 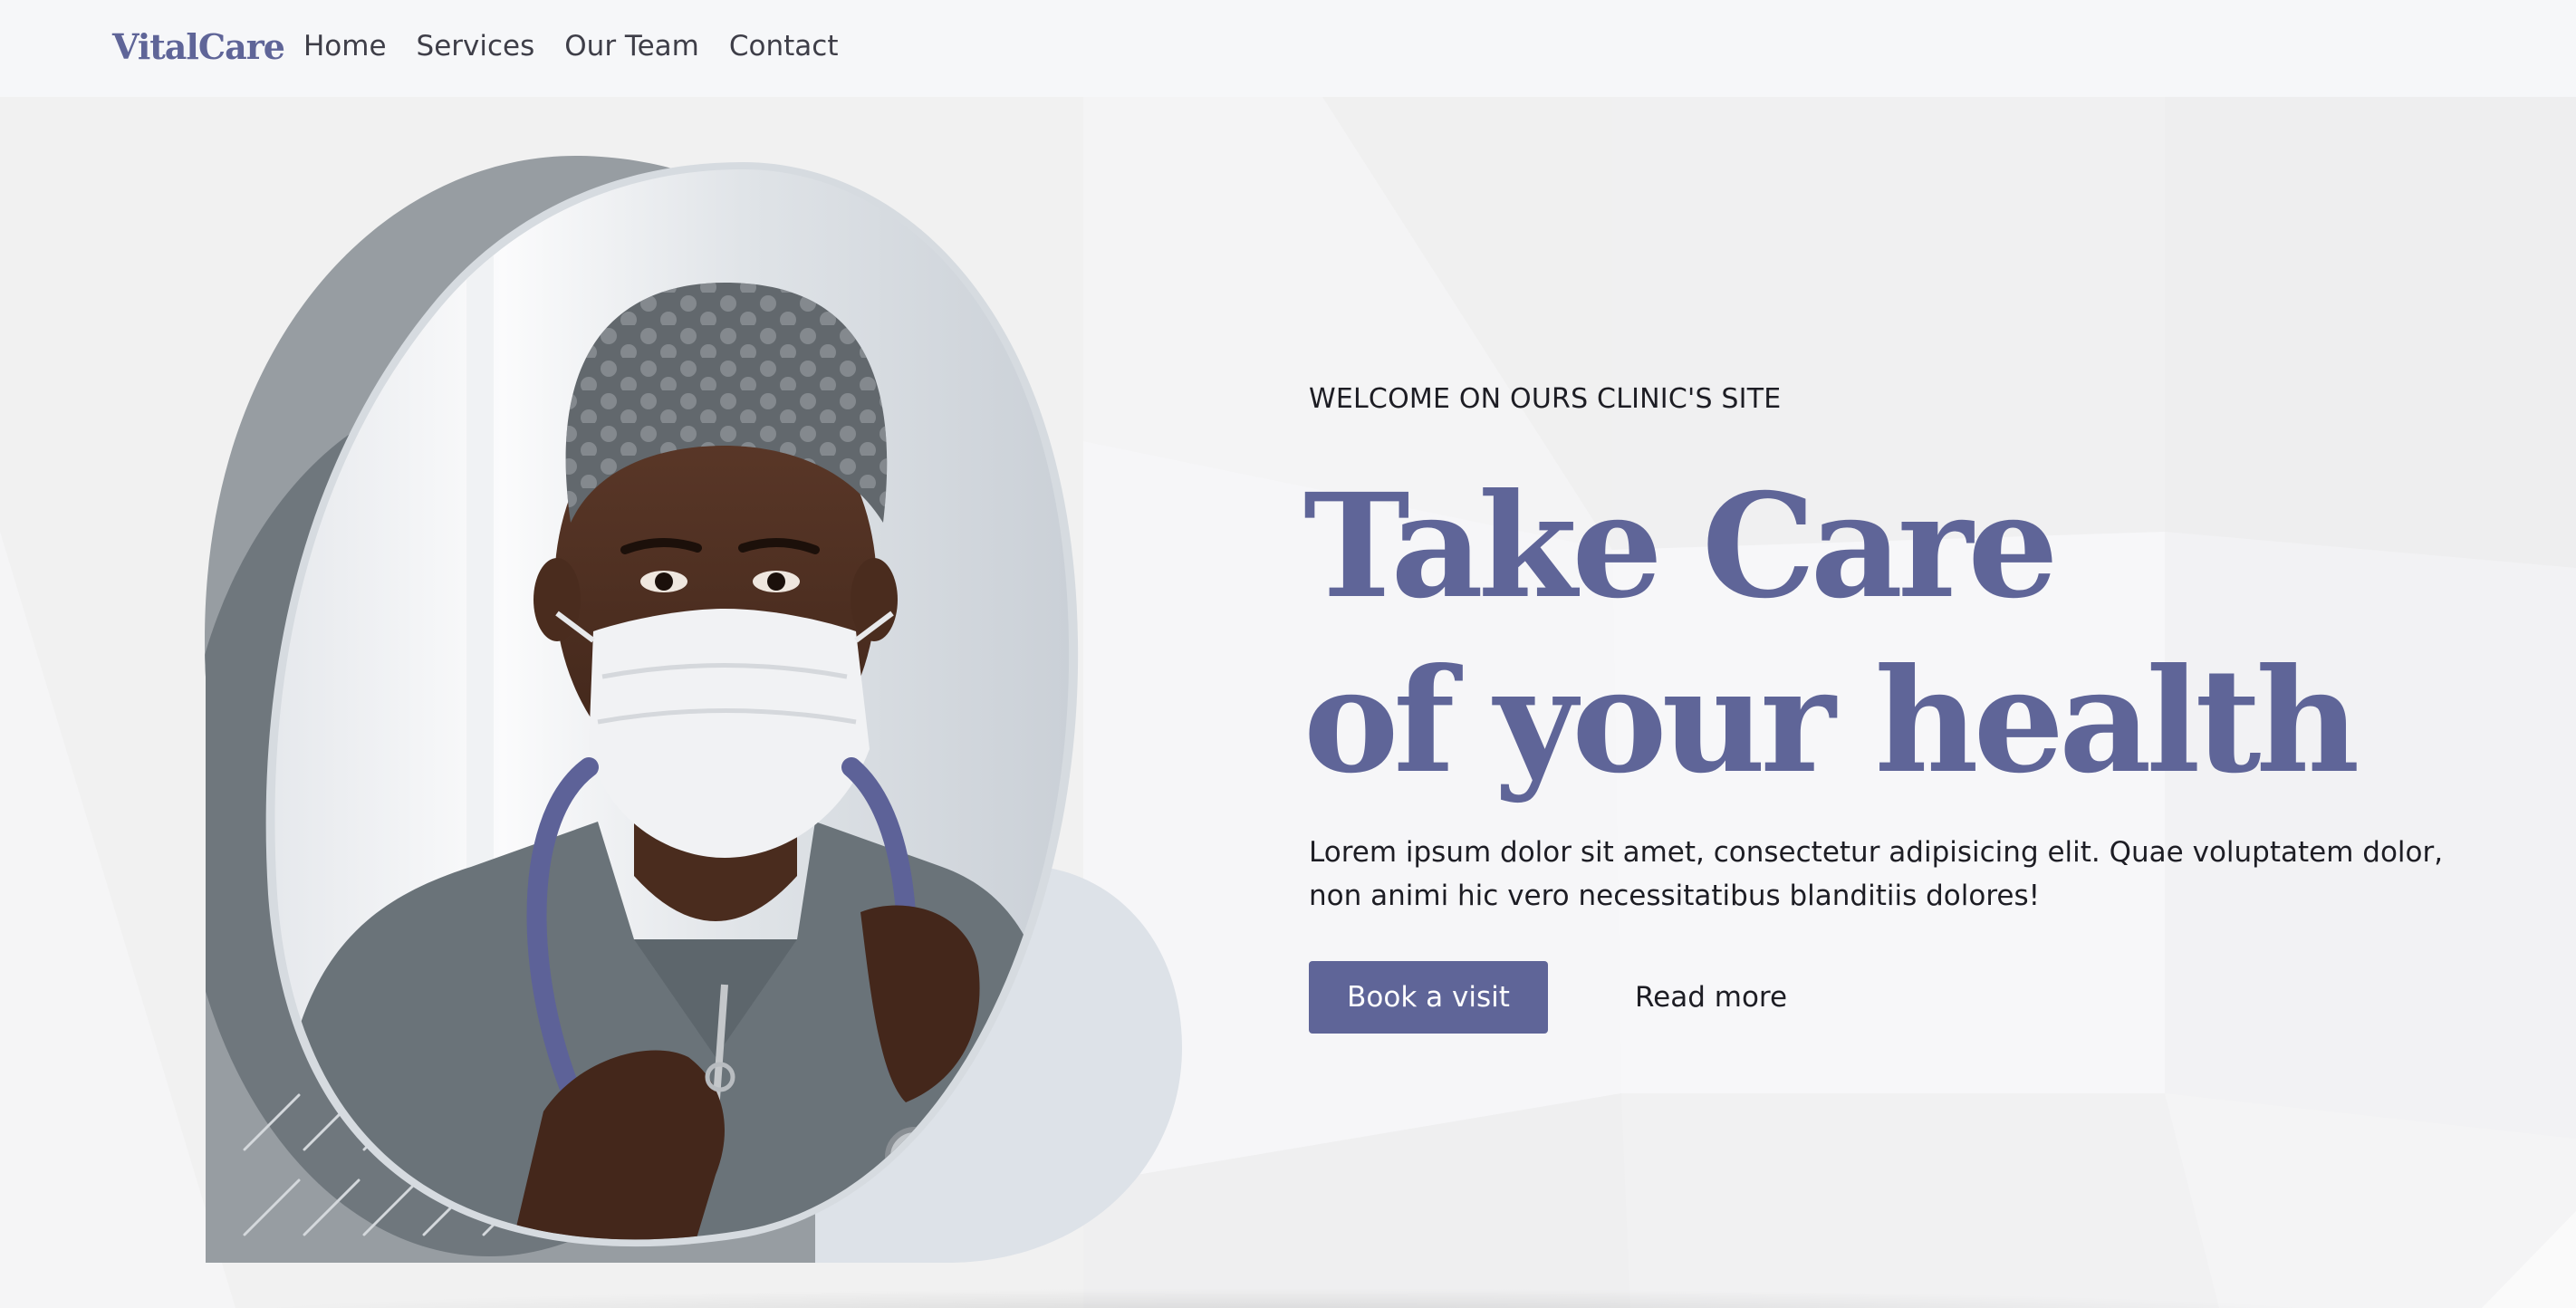 I want to click on main-nav: Home Services Our Team Contact, so click(x=570, y=46).